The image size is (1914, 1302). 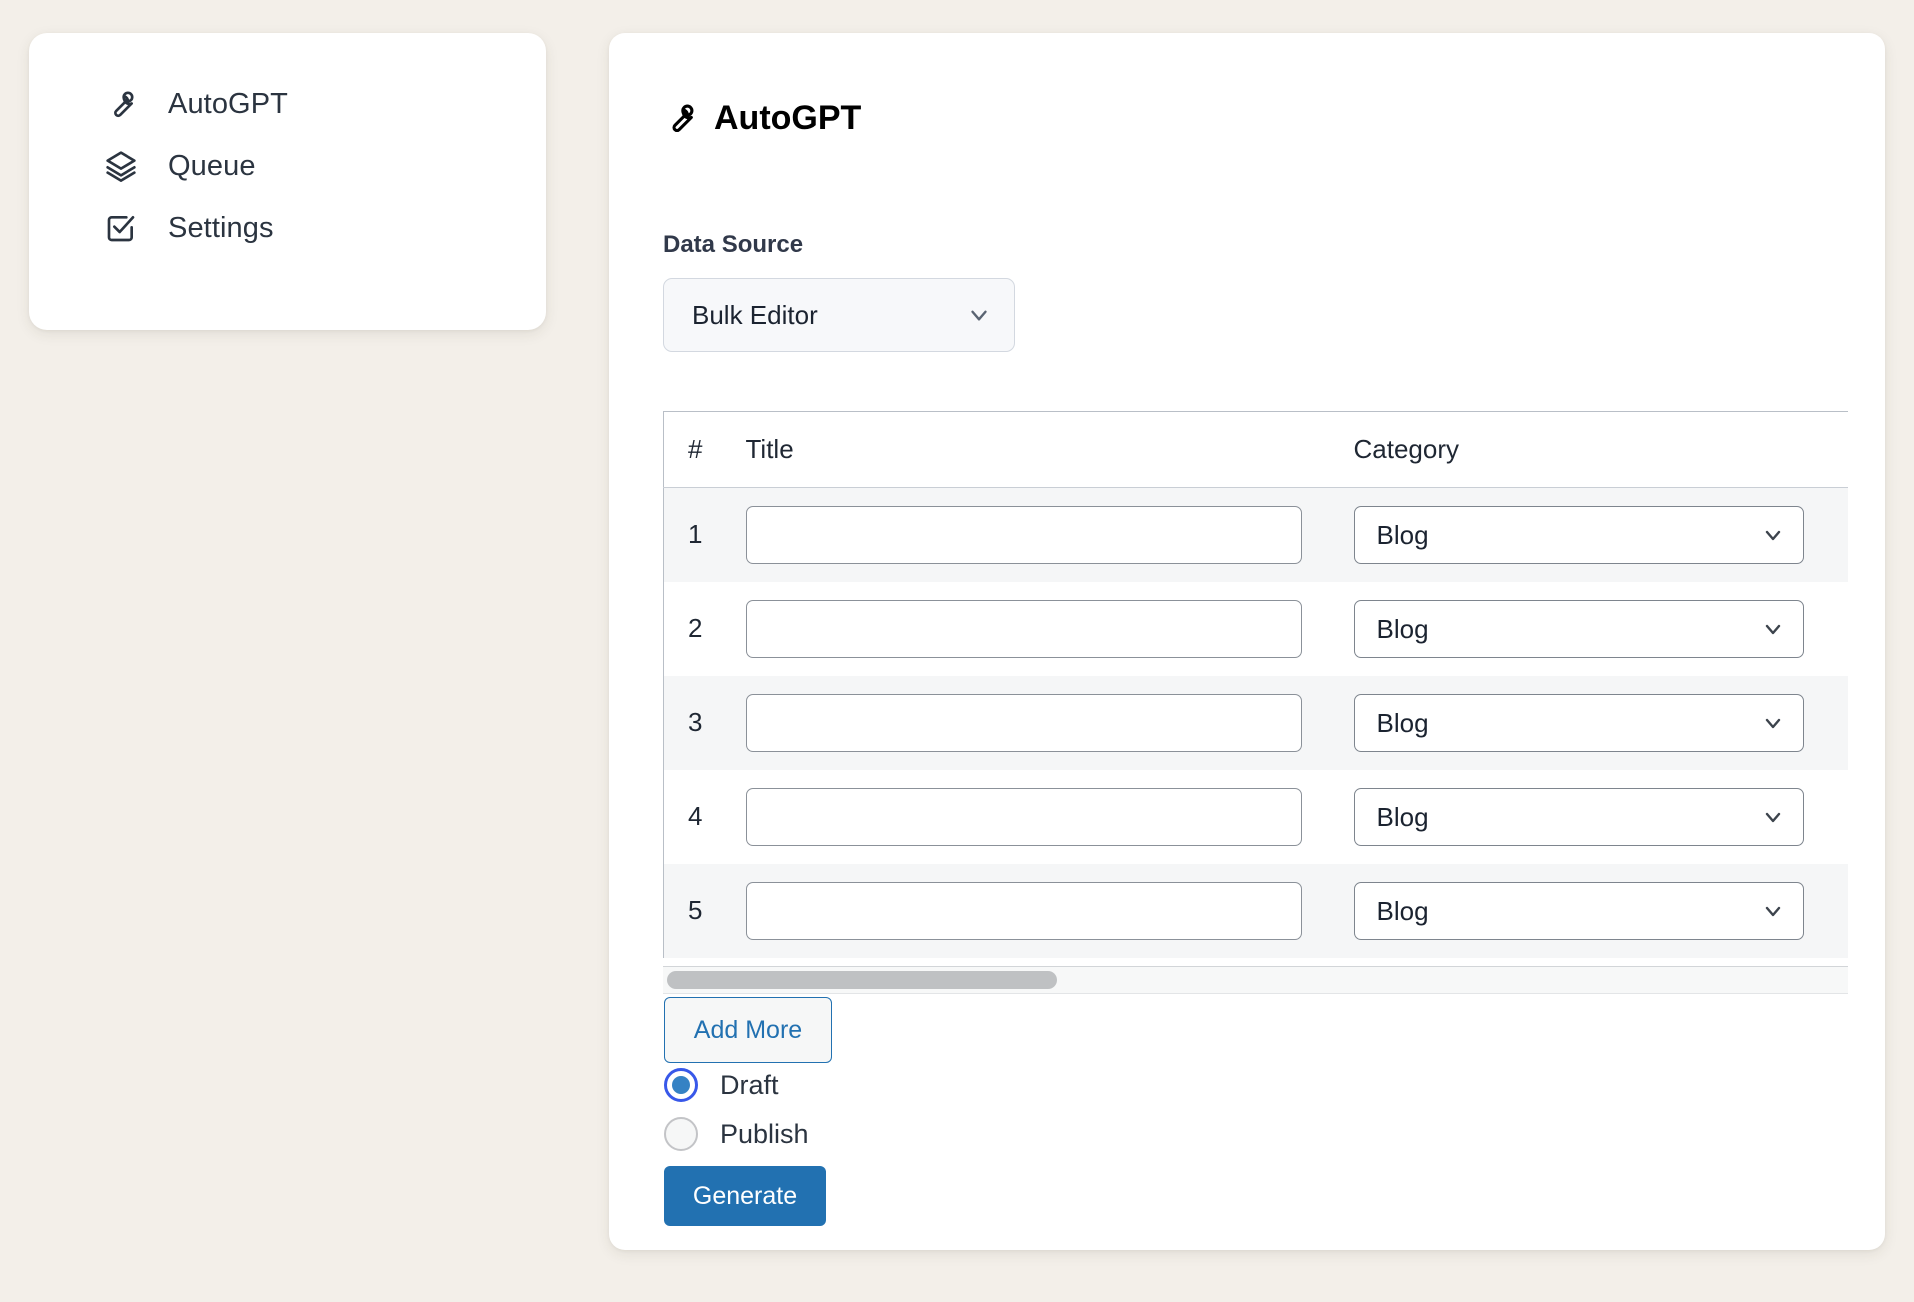 I want to click on check-square-icon, so click(x=121, y=228).